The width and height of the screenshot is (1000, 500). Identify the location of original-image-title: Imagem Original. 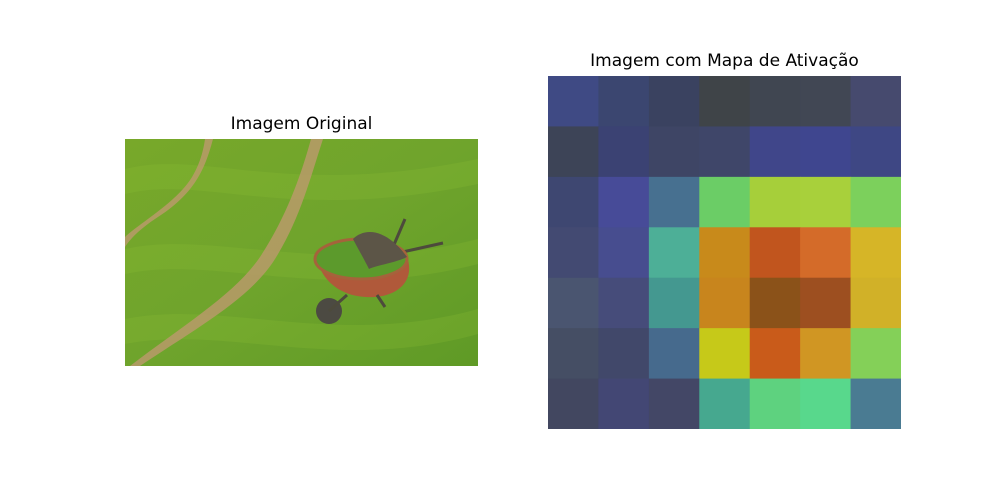
(301, 124).